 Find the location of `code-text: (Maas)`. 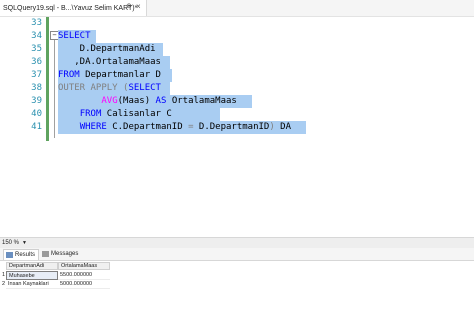

code-text: (Maas) is located at coordinates (134, 101).